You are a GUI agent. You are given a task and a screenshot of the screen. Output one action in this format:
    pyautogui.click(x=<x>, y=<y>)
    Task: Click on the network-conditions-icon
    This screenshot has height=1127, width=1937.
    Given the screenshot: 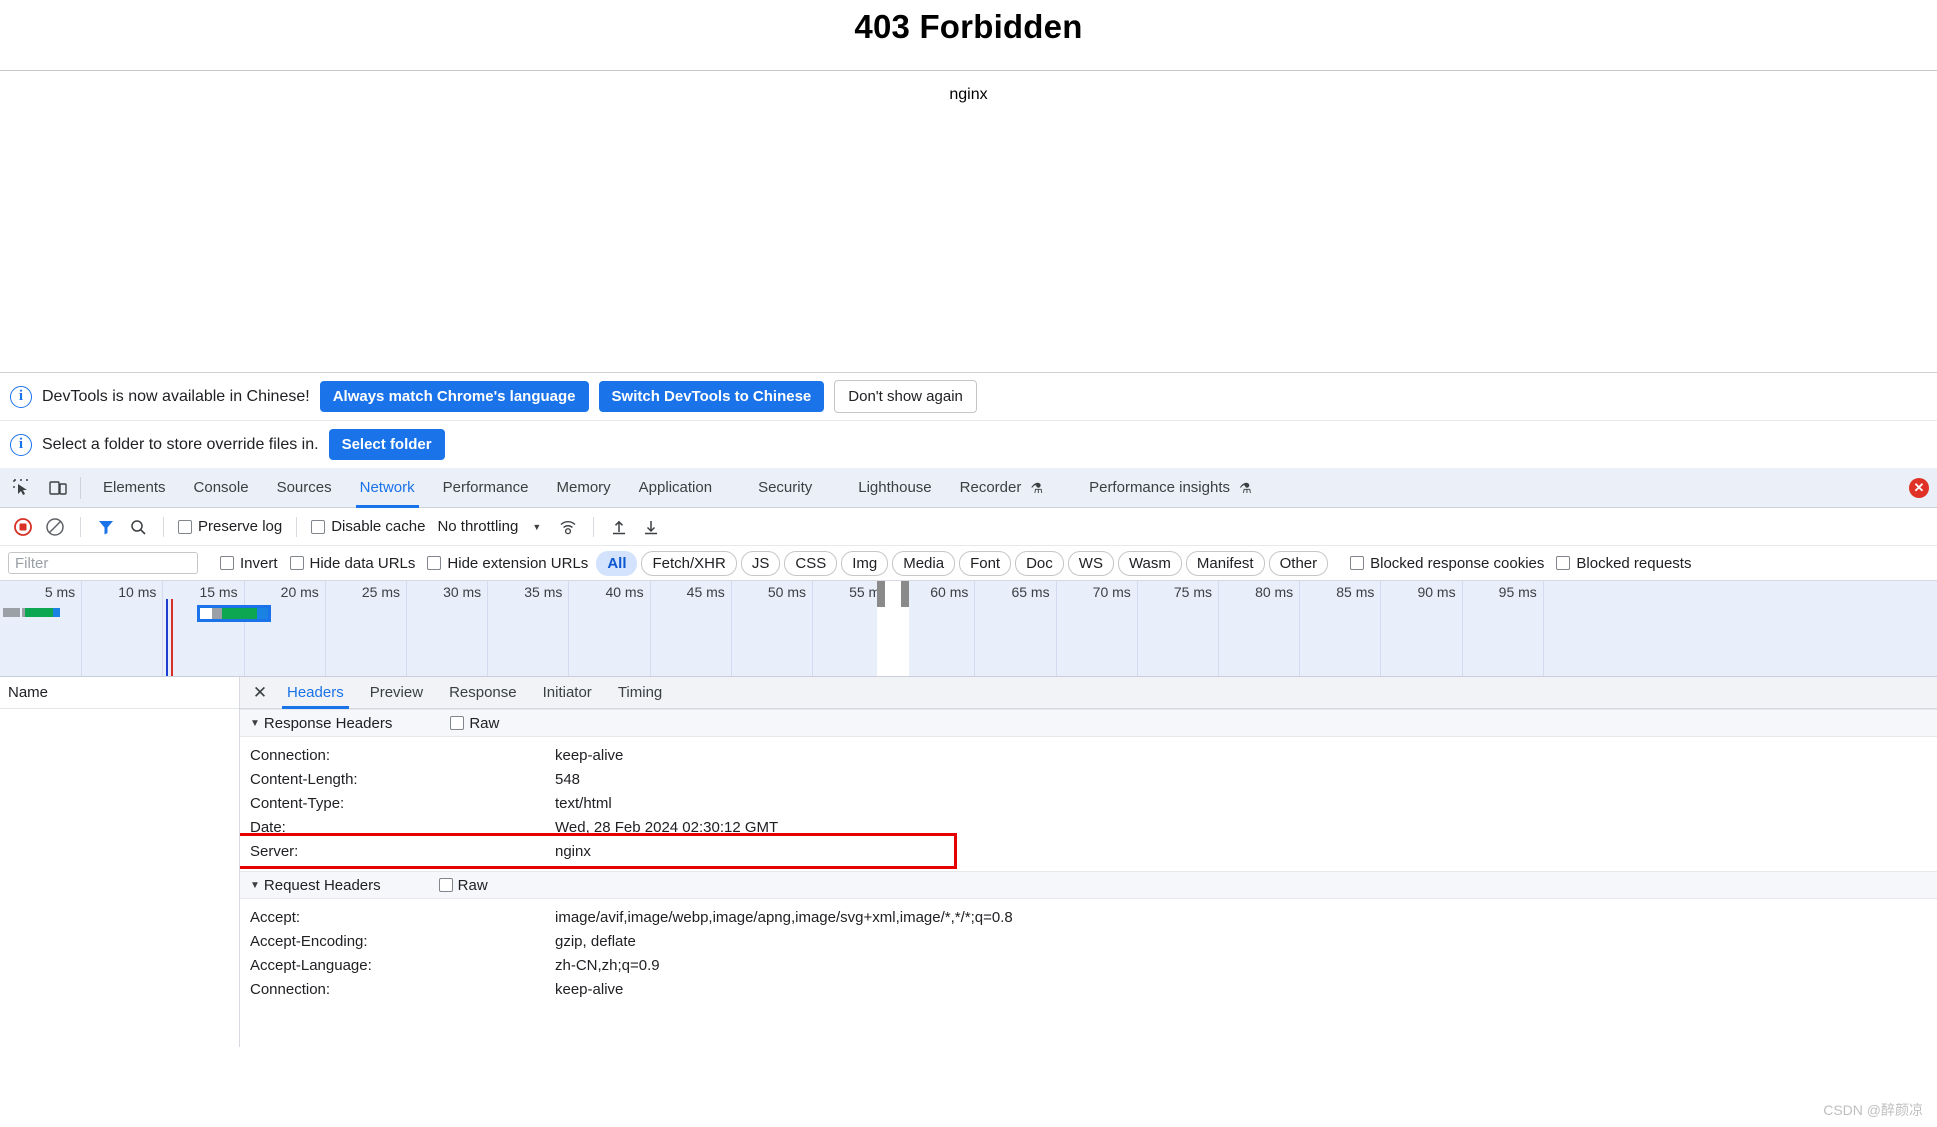 What is the action you would take?
    pyautogui.click(x=568, y=527)
    